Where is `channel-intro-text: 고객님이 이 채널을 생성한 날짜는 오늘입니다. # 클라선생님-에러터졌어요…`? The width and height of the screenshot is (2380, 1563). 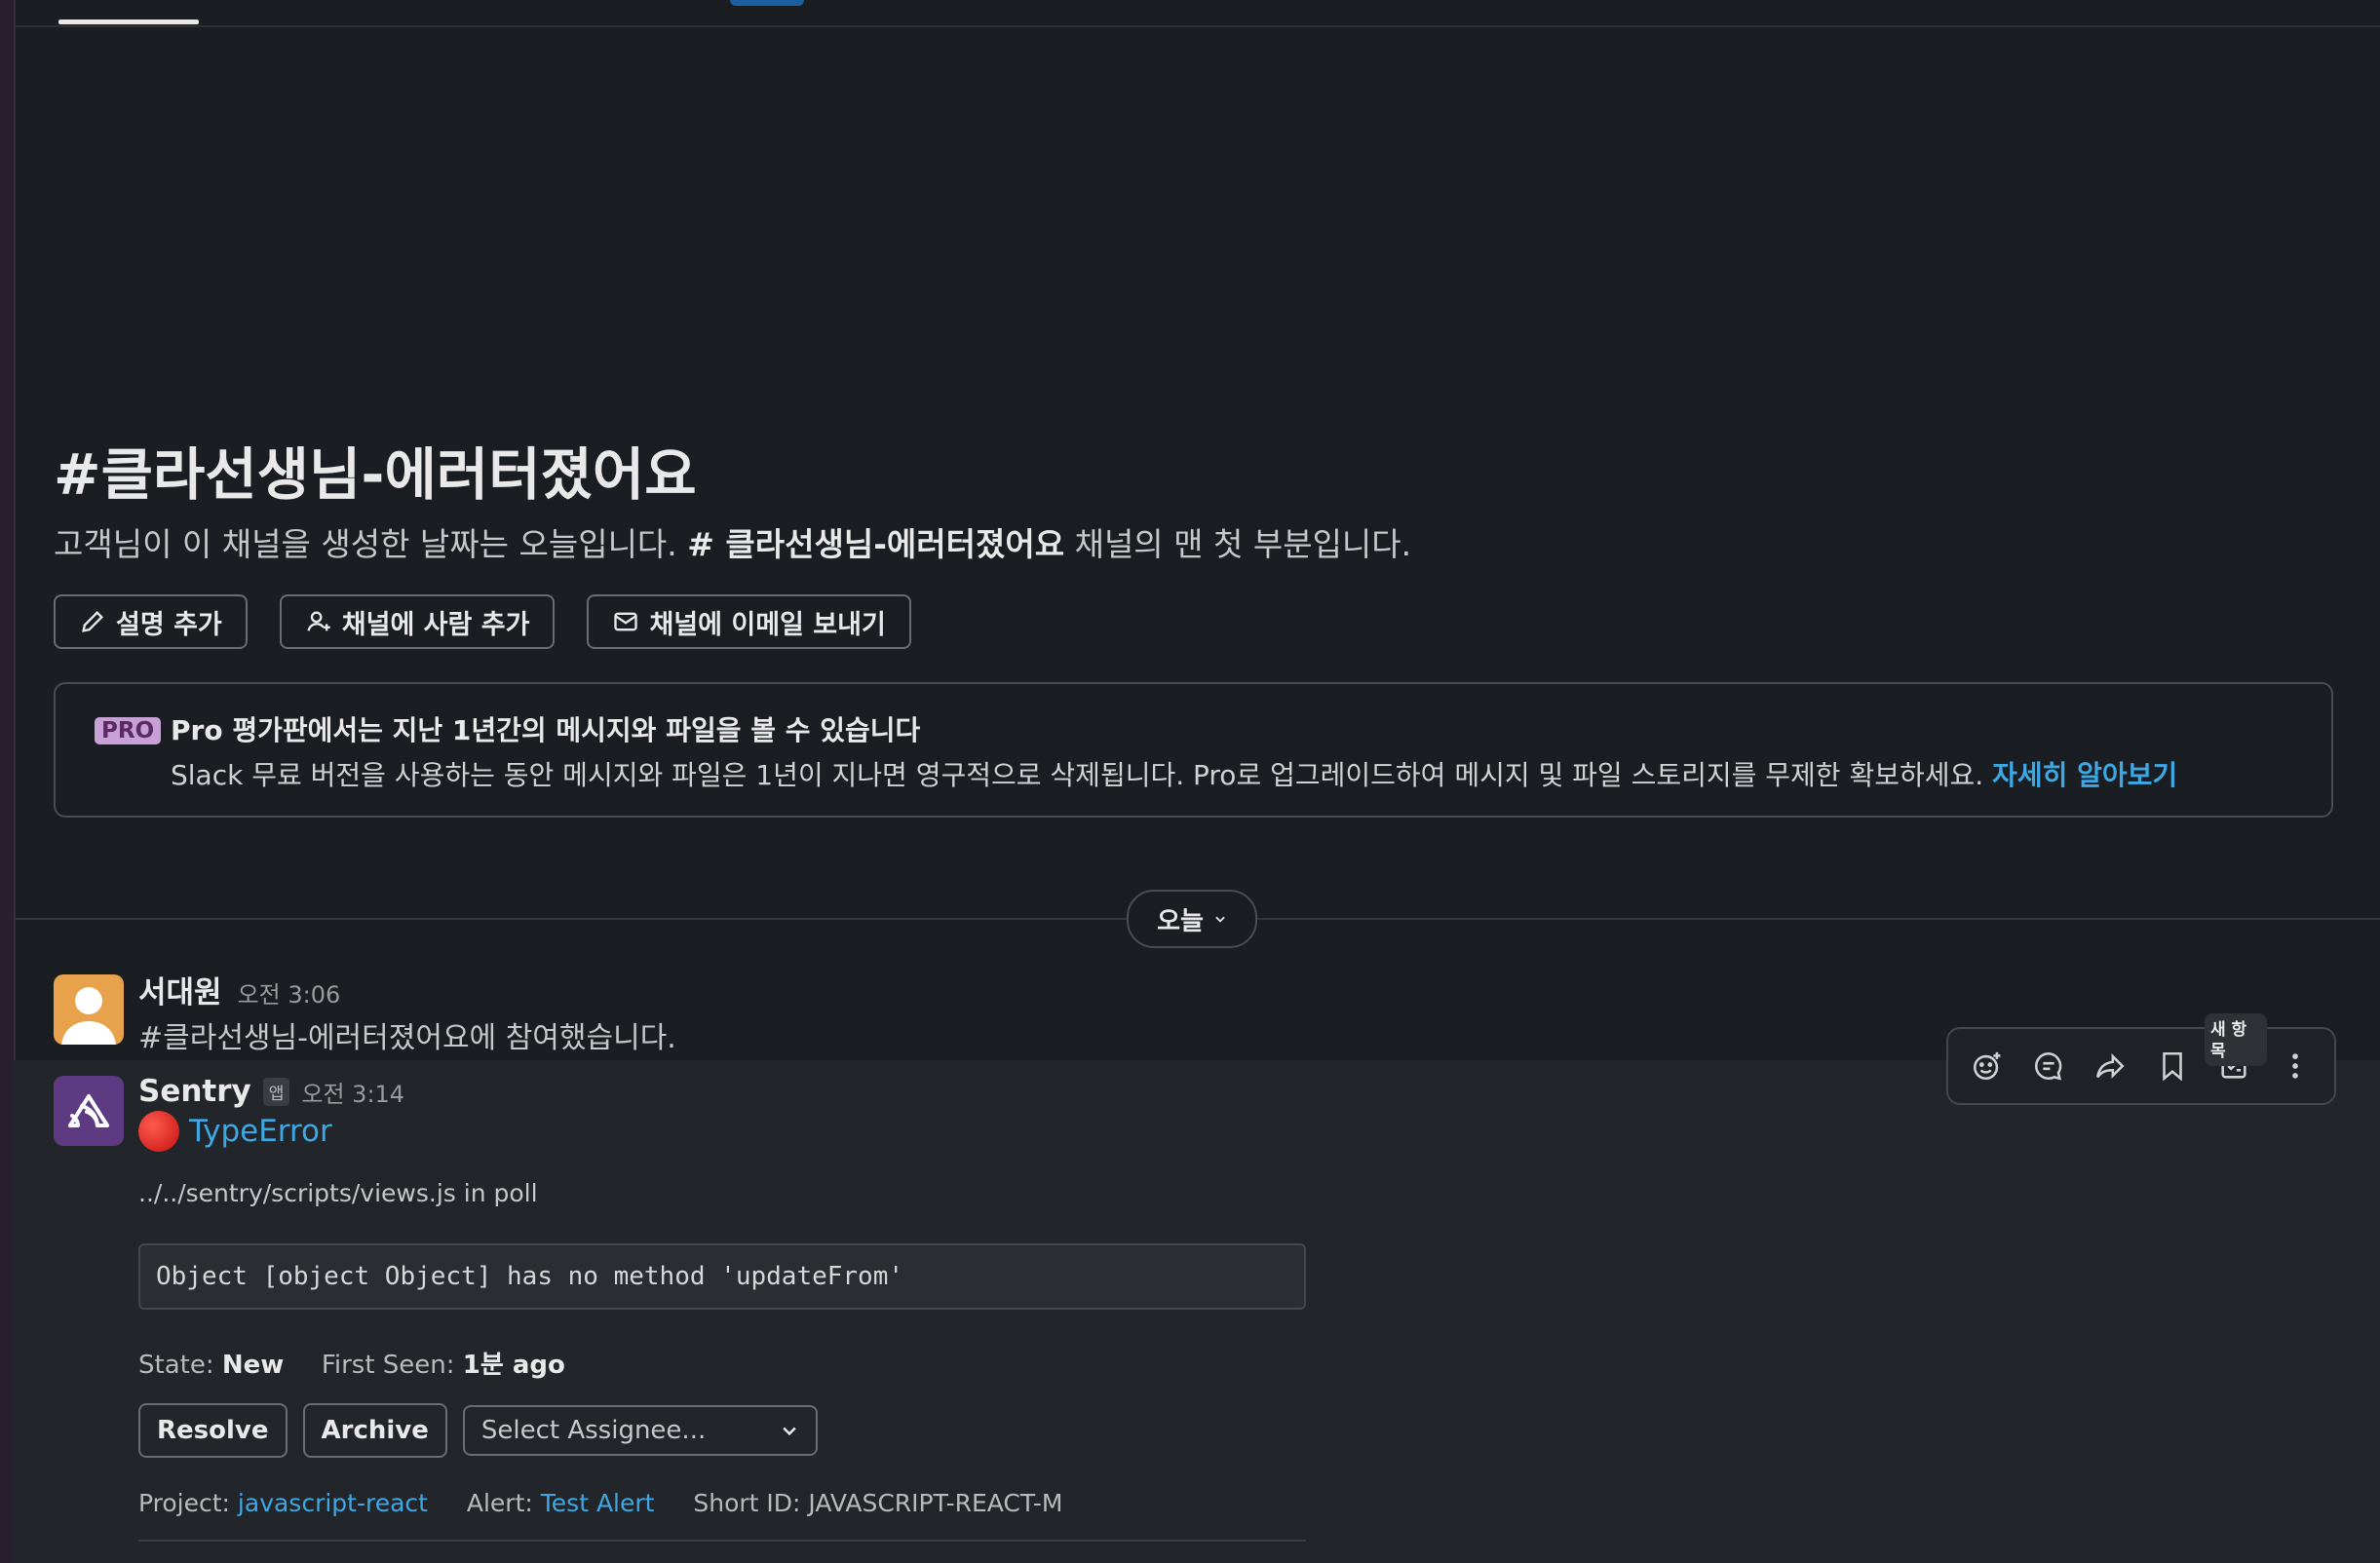
channel-intro-text: 고객님이 이 채널을 생성한 날짜는 오늘입니다. # 클라선생님-에러터졌어요… is located at coordinates (732, 541).